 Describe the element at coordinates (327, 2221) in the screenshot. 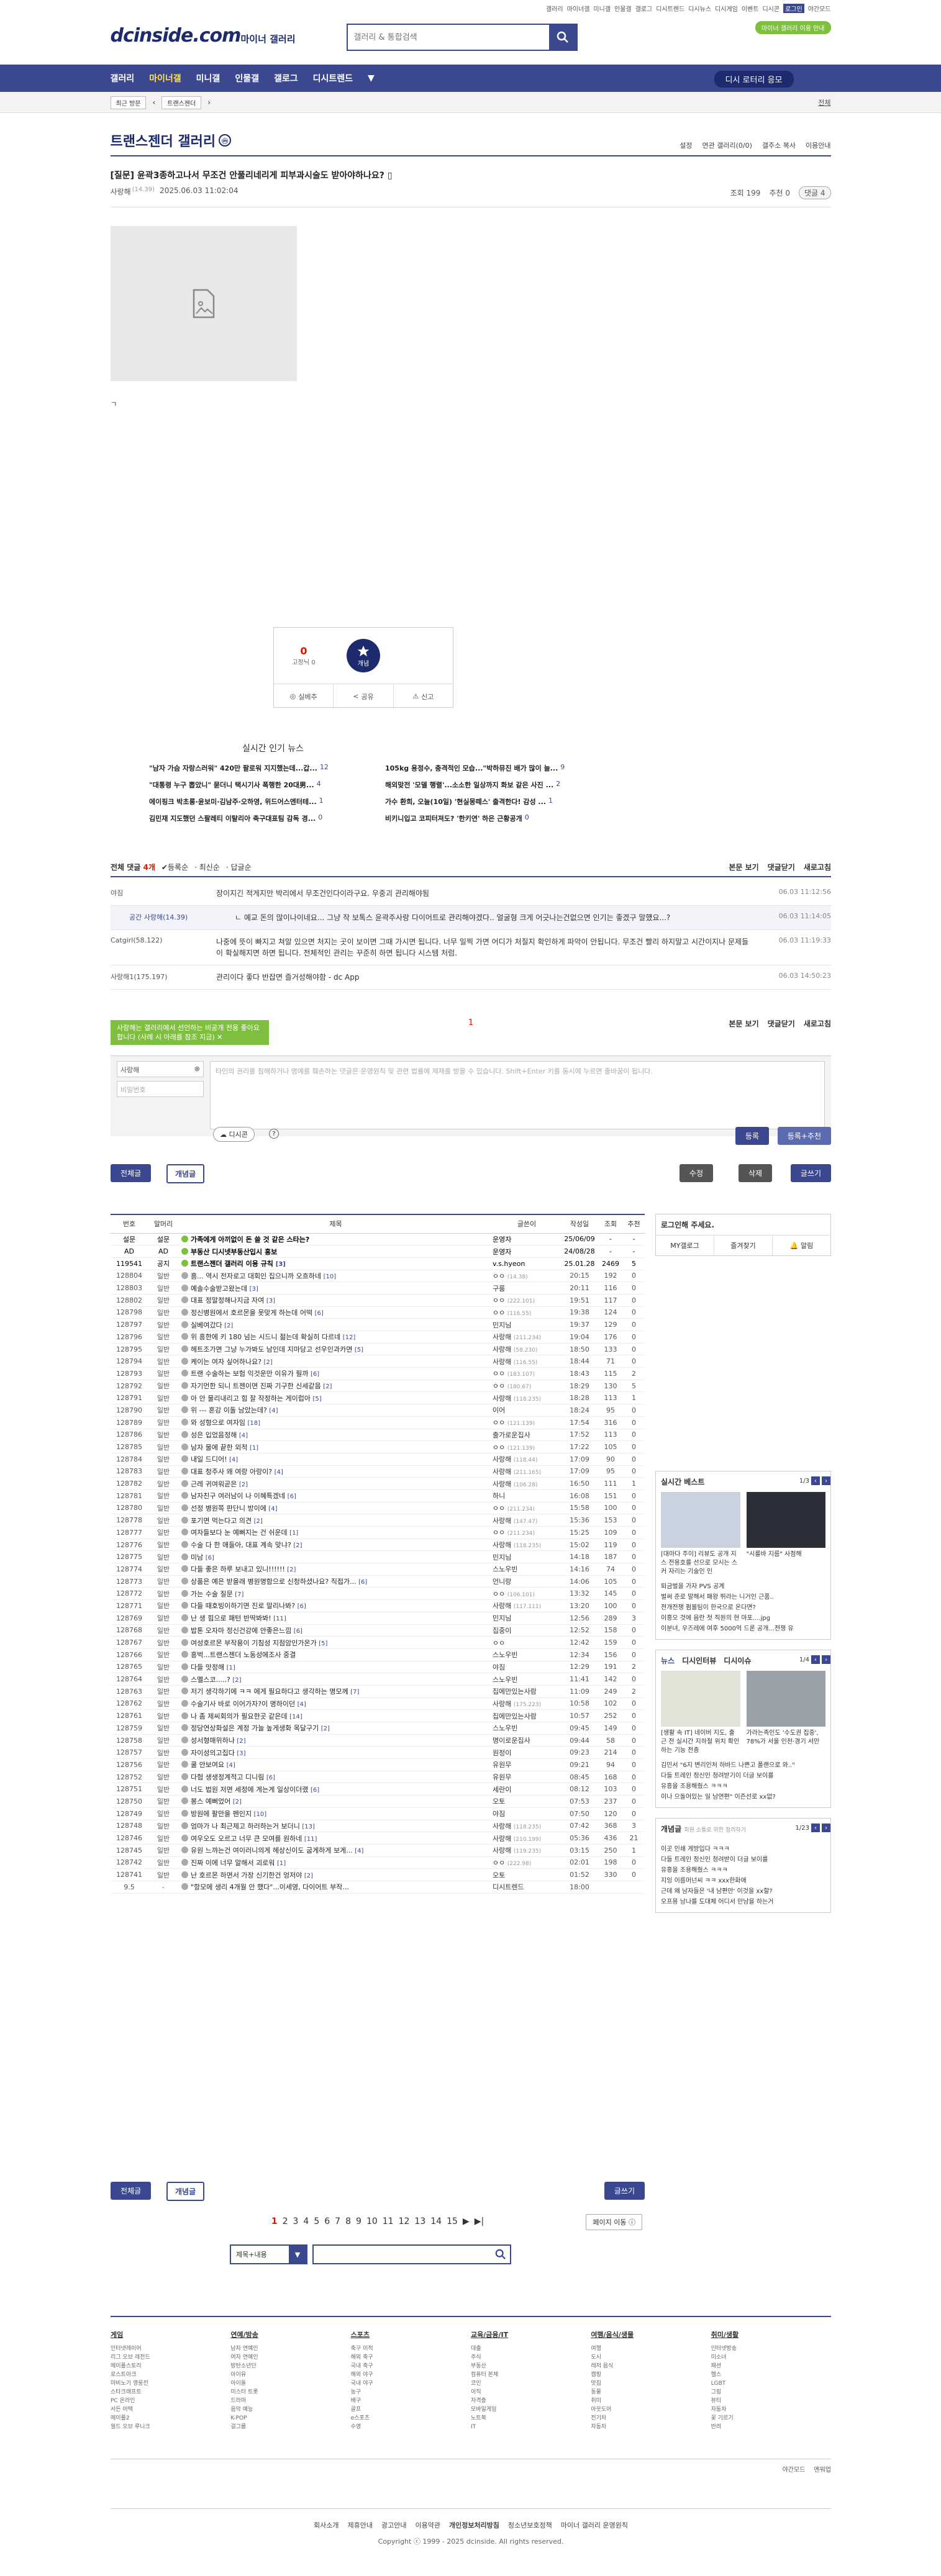

I see `page-link: 6` at that location.